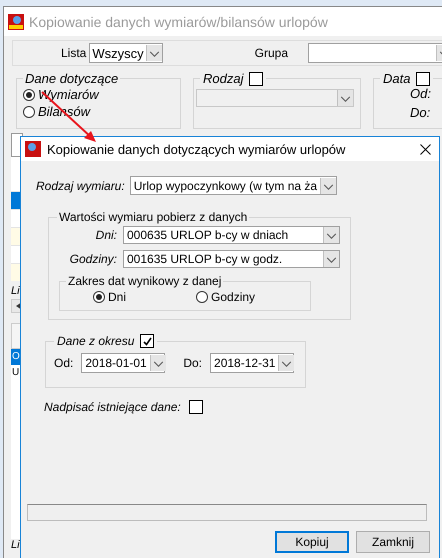  Describe the element at coordinates (106, 235) in the screenshot. I see `field-label: Dni:` at that location.